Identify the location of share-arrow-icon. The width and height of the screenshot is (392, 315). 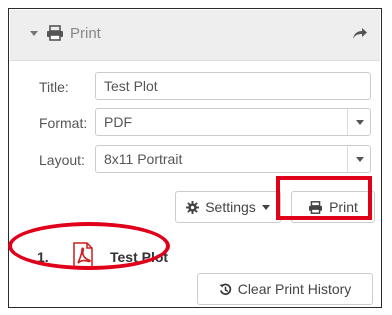
(360, 33).